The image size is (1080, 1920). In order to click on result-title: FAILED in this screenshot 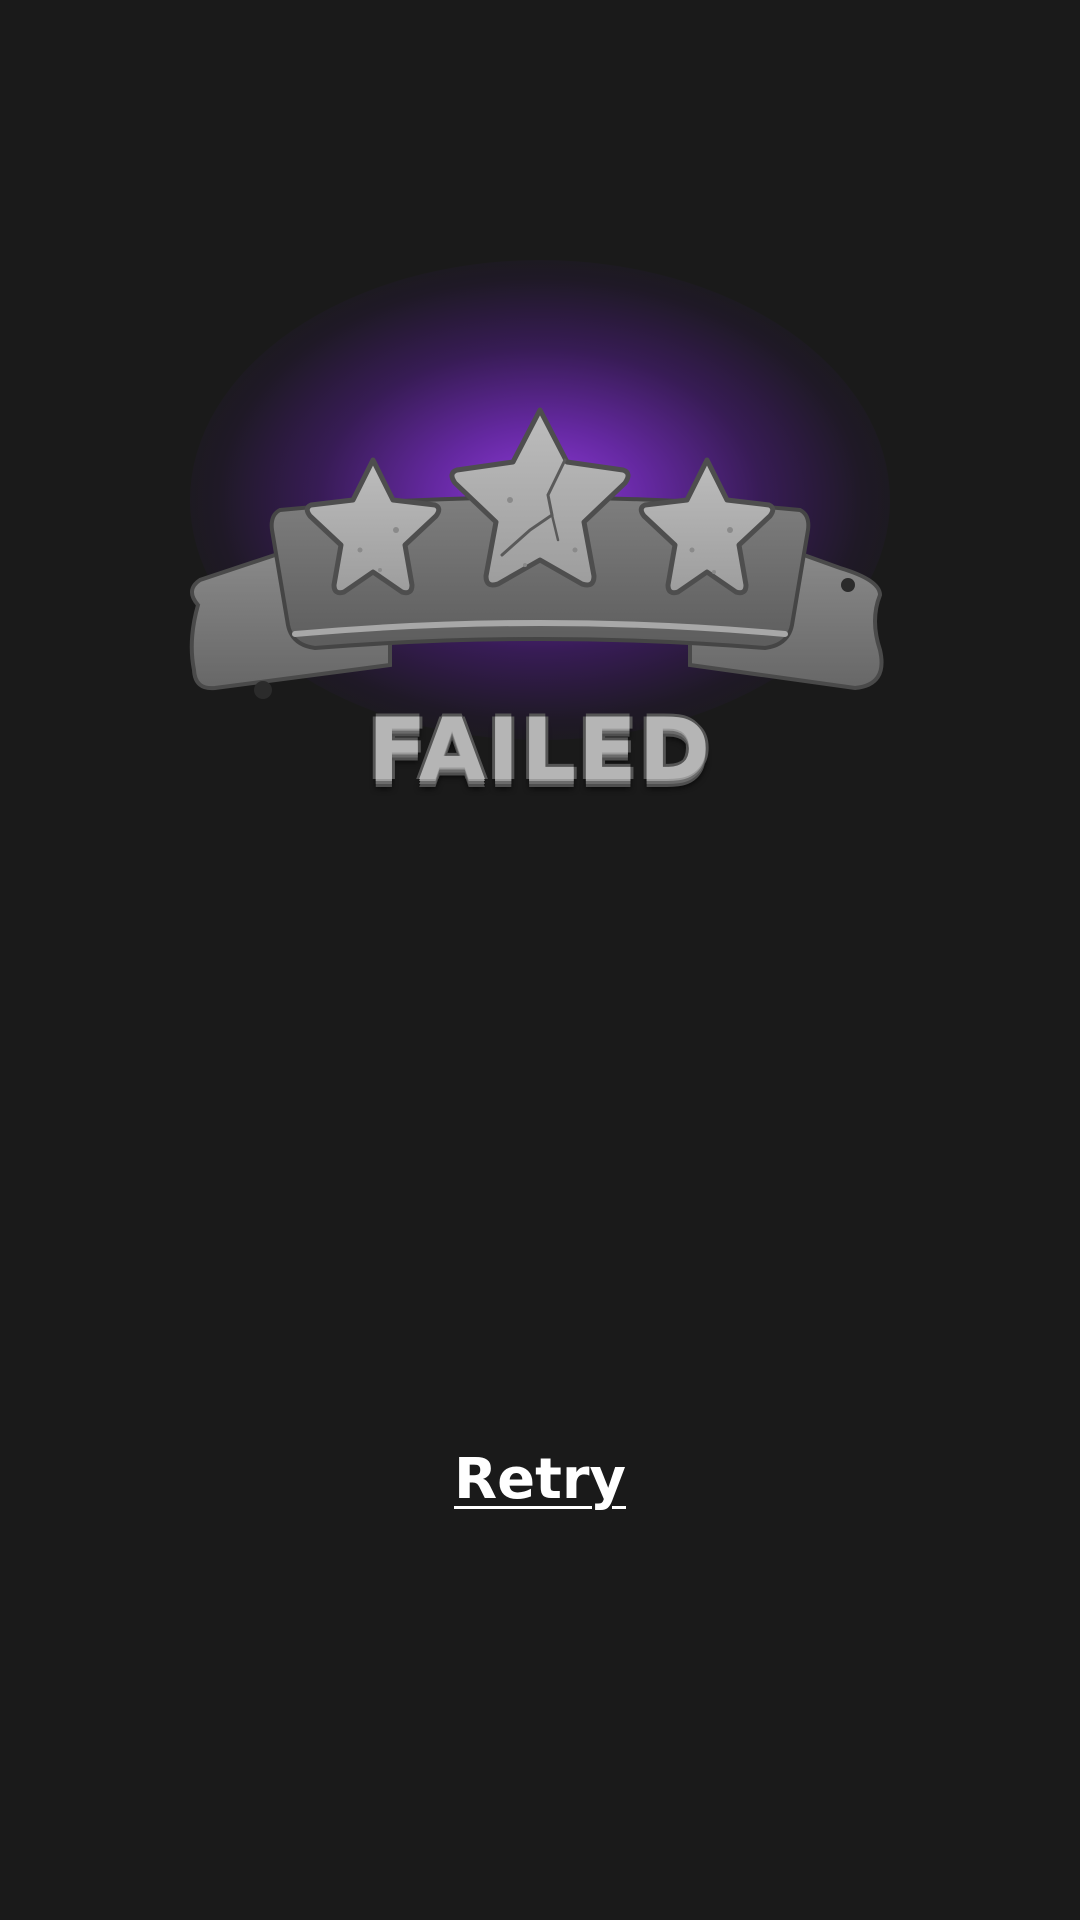, I will do `click(540, 750)`.